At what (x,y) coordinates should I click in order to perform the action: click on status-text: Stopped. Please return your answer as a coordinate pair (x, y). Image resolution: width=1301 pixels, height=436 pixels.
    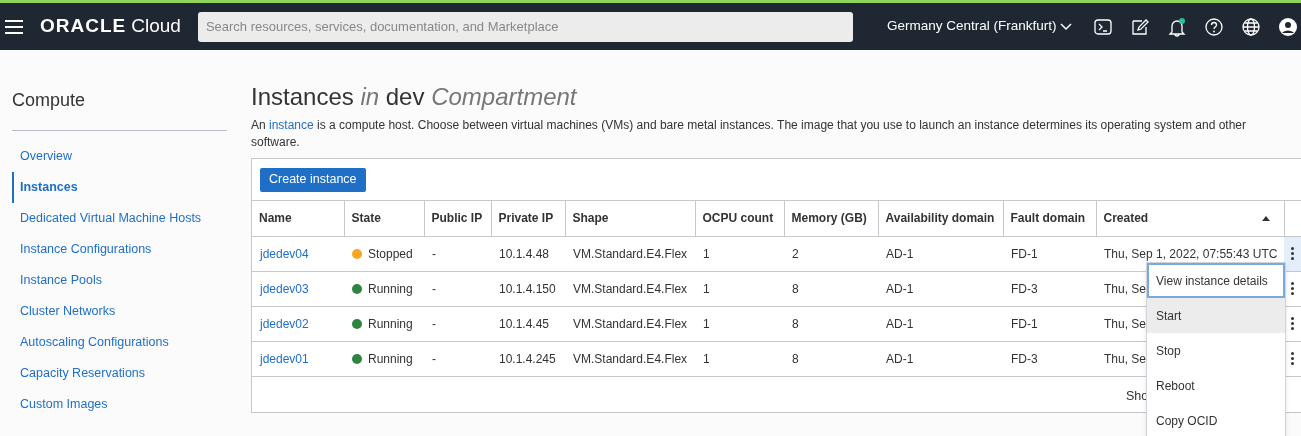
    Looking at the image, I should click on (390, 254).